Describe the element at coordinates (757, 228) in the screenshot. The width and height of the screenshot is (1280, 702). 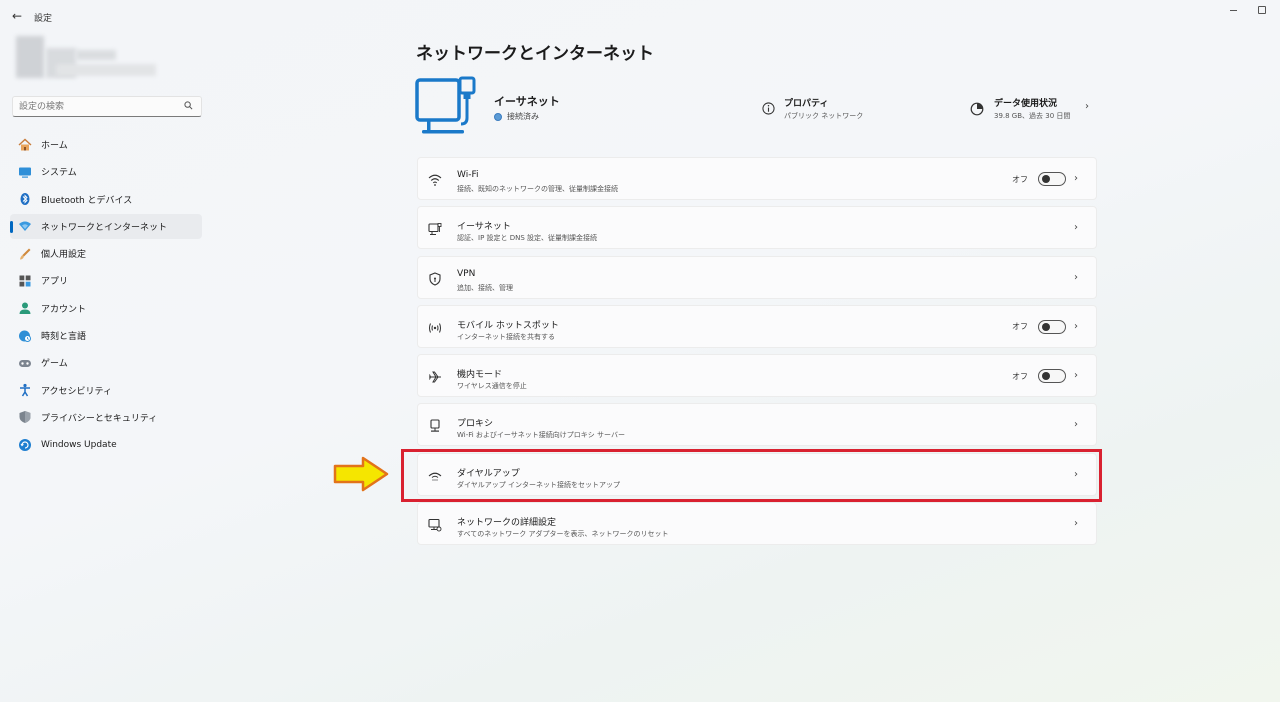
I see `card-ethernet: イーサネット 認証、IP 設定と DNS 設定、従量制課金接続 ›` at that location.